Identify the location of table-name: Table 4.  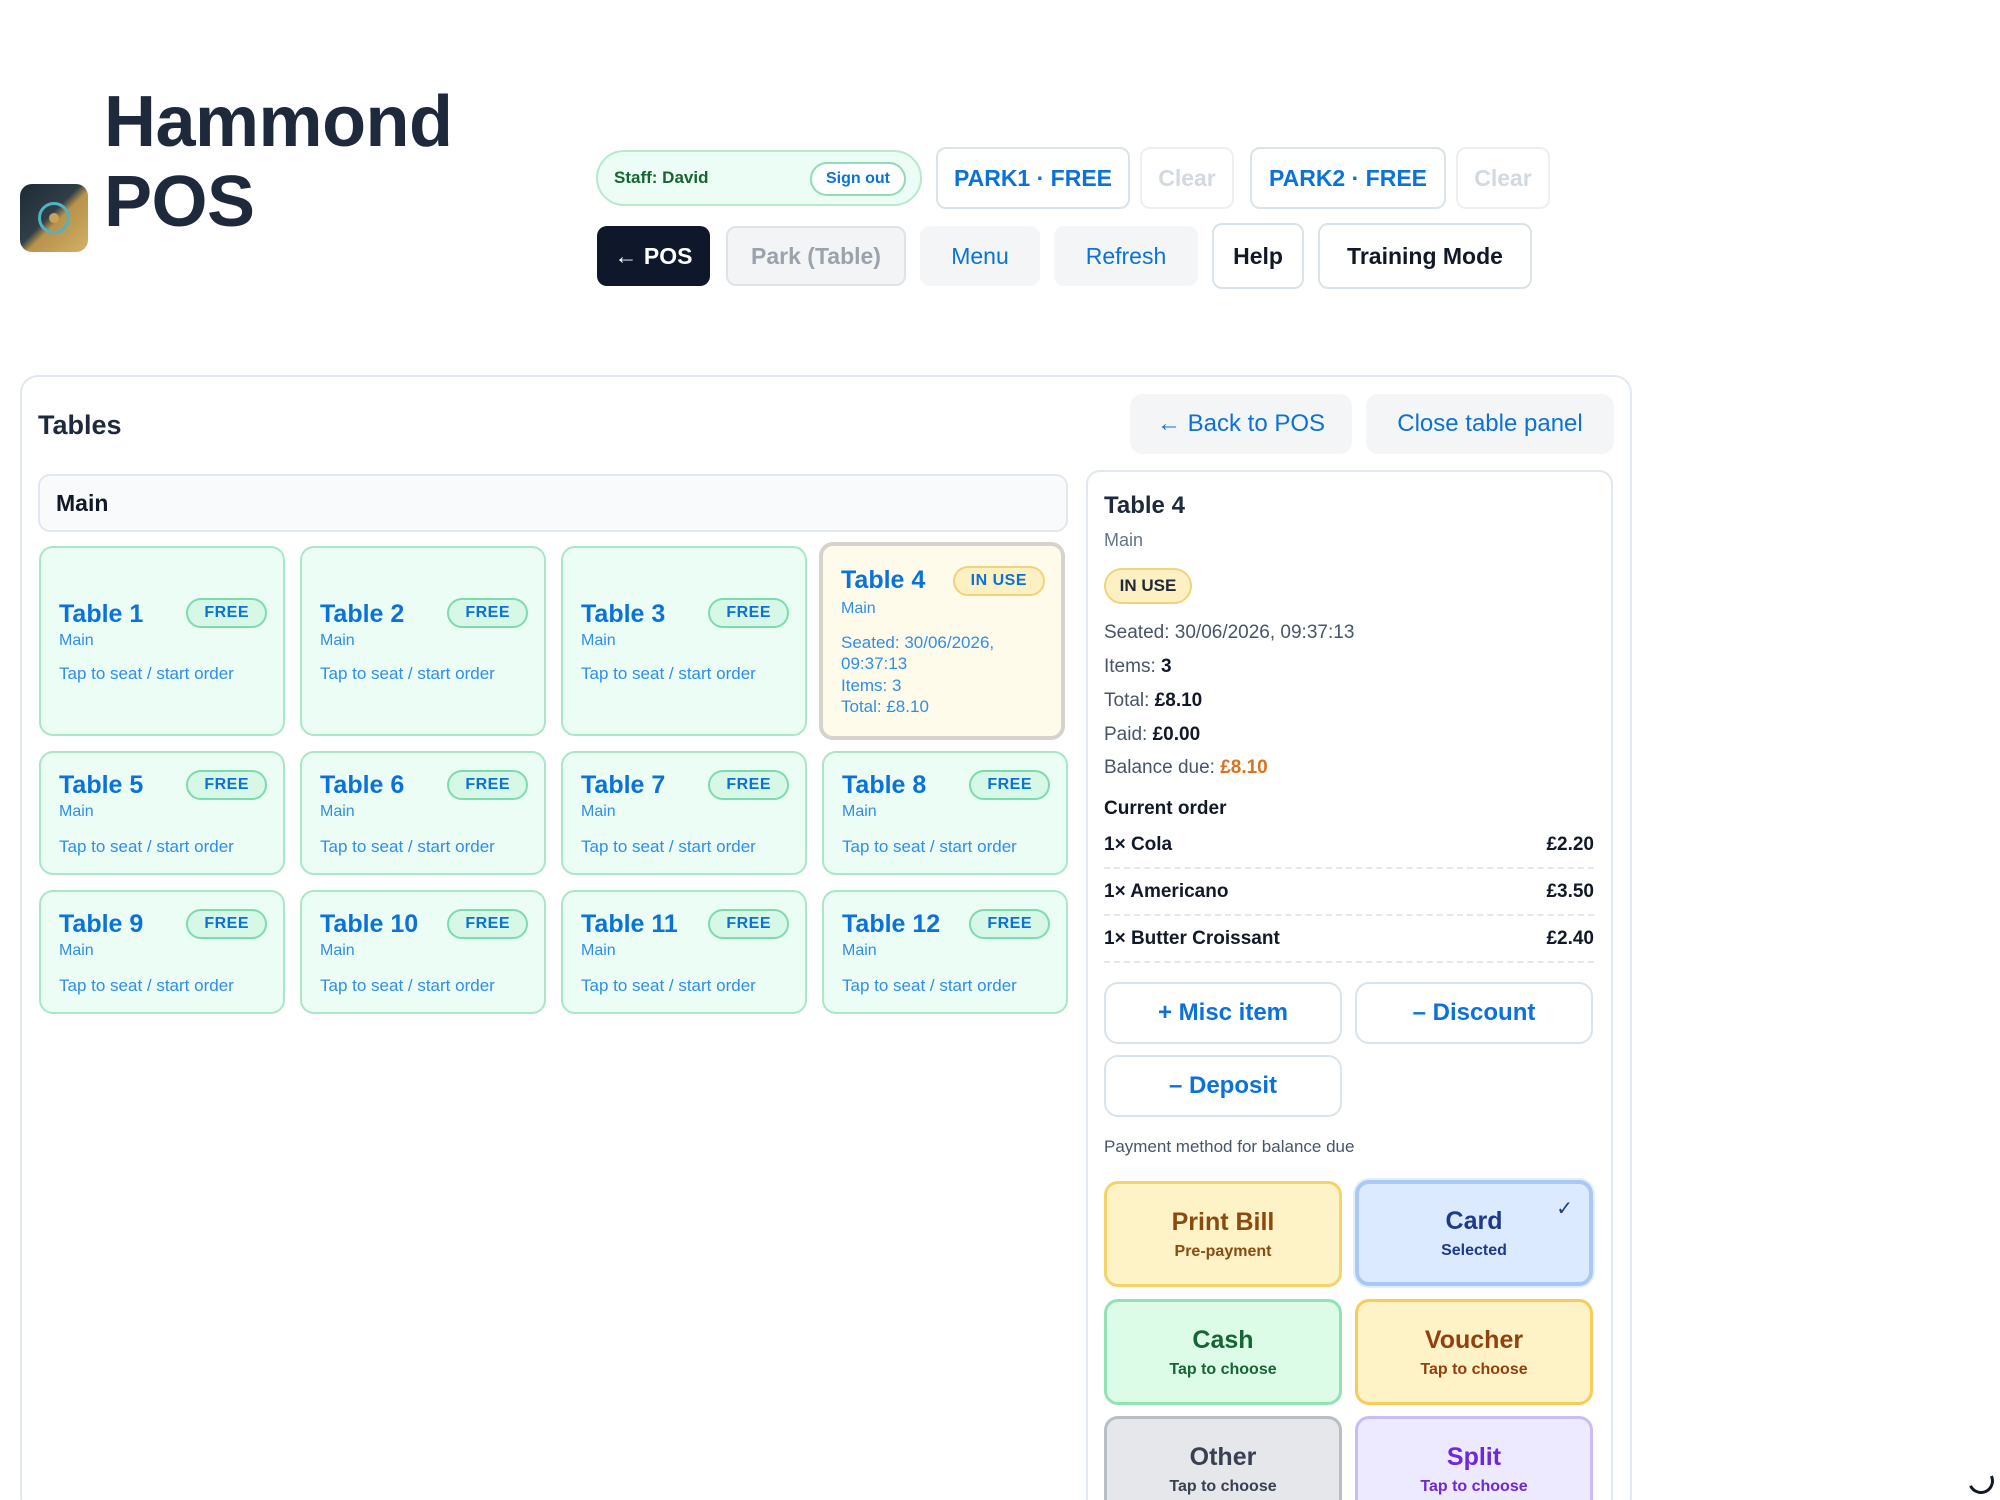
(883, 580).